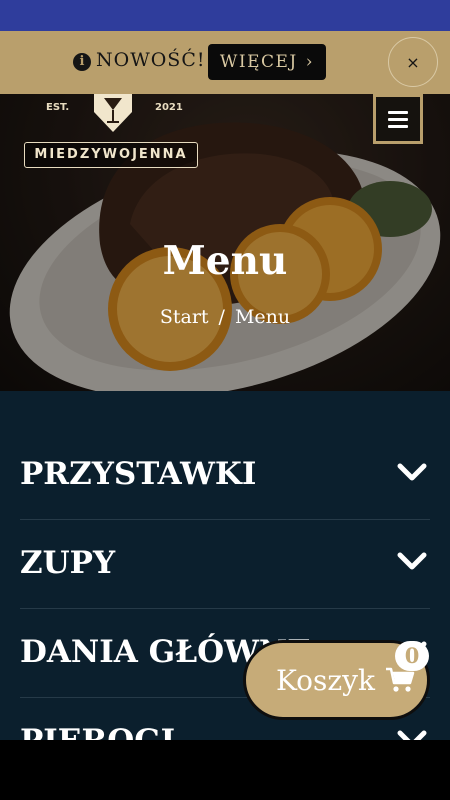 The image size is (450, 800). Describe the element at coordinates (138, 474) in the screenshot. I see `category-label: PRZYSTAWKI` at that location.